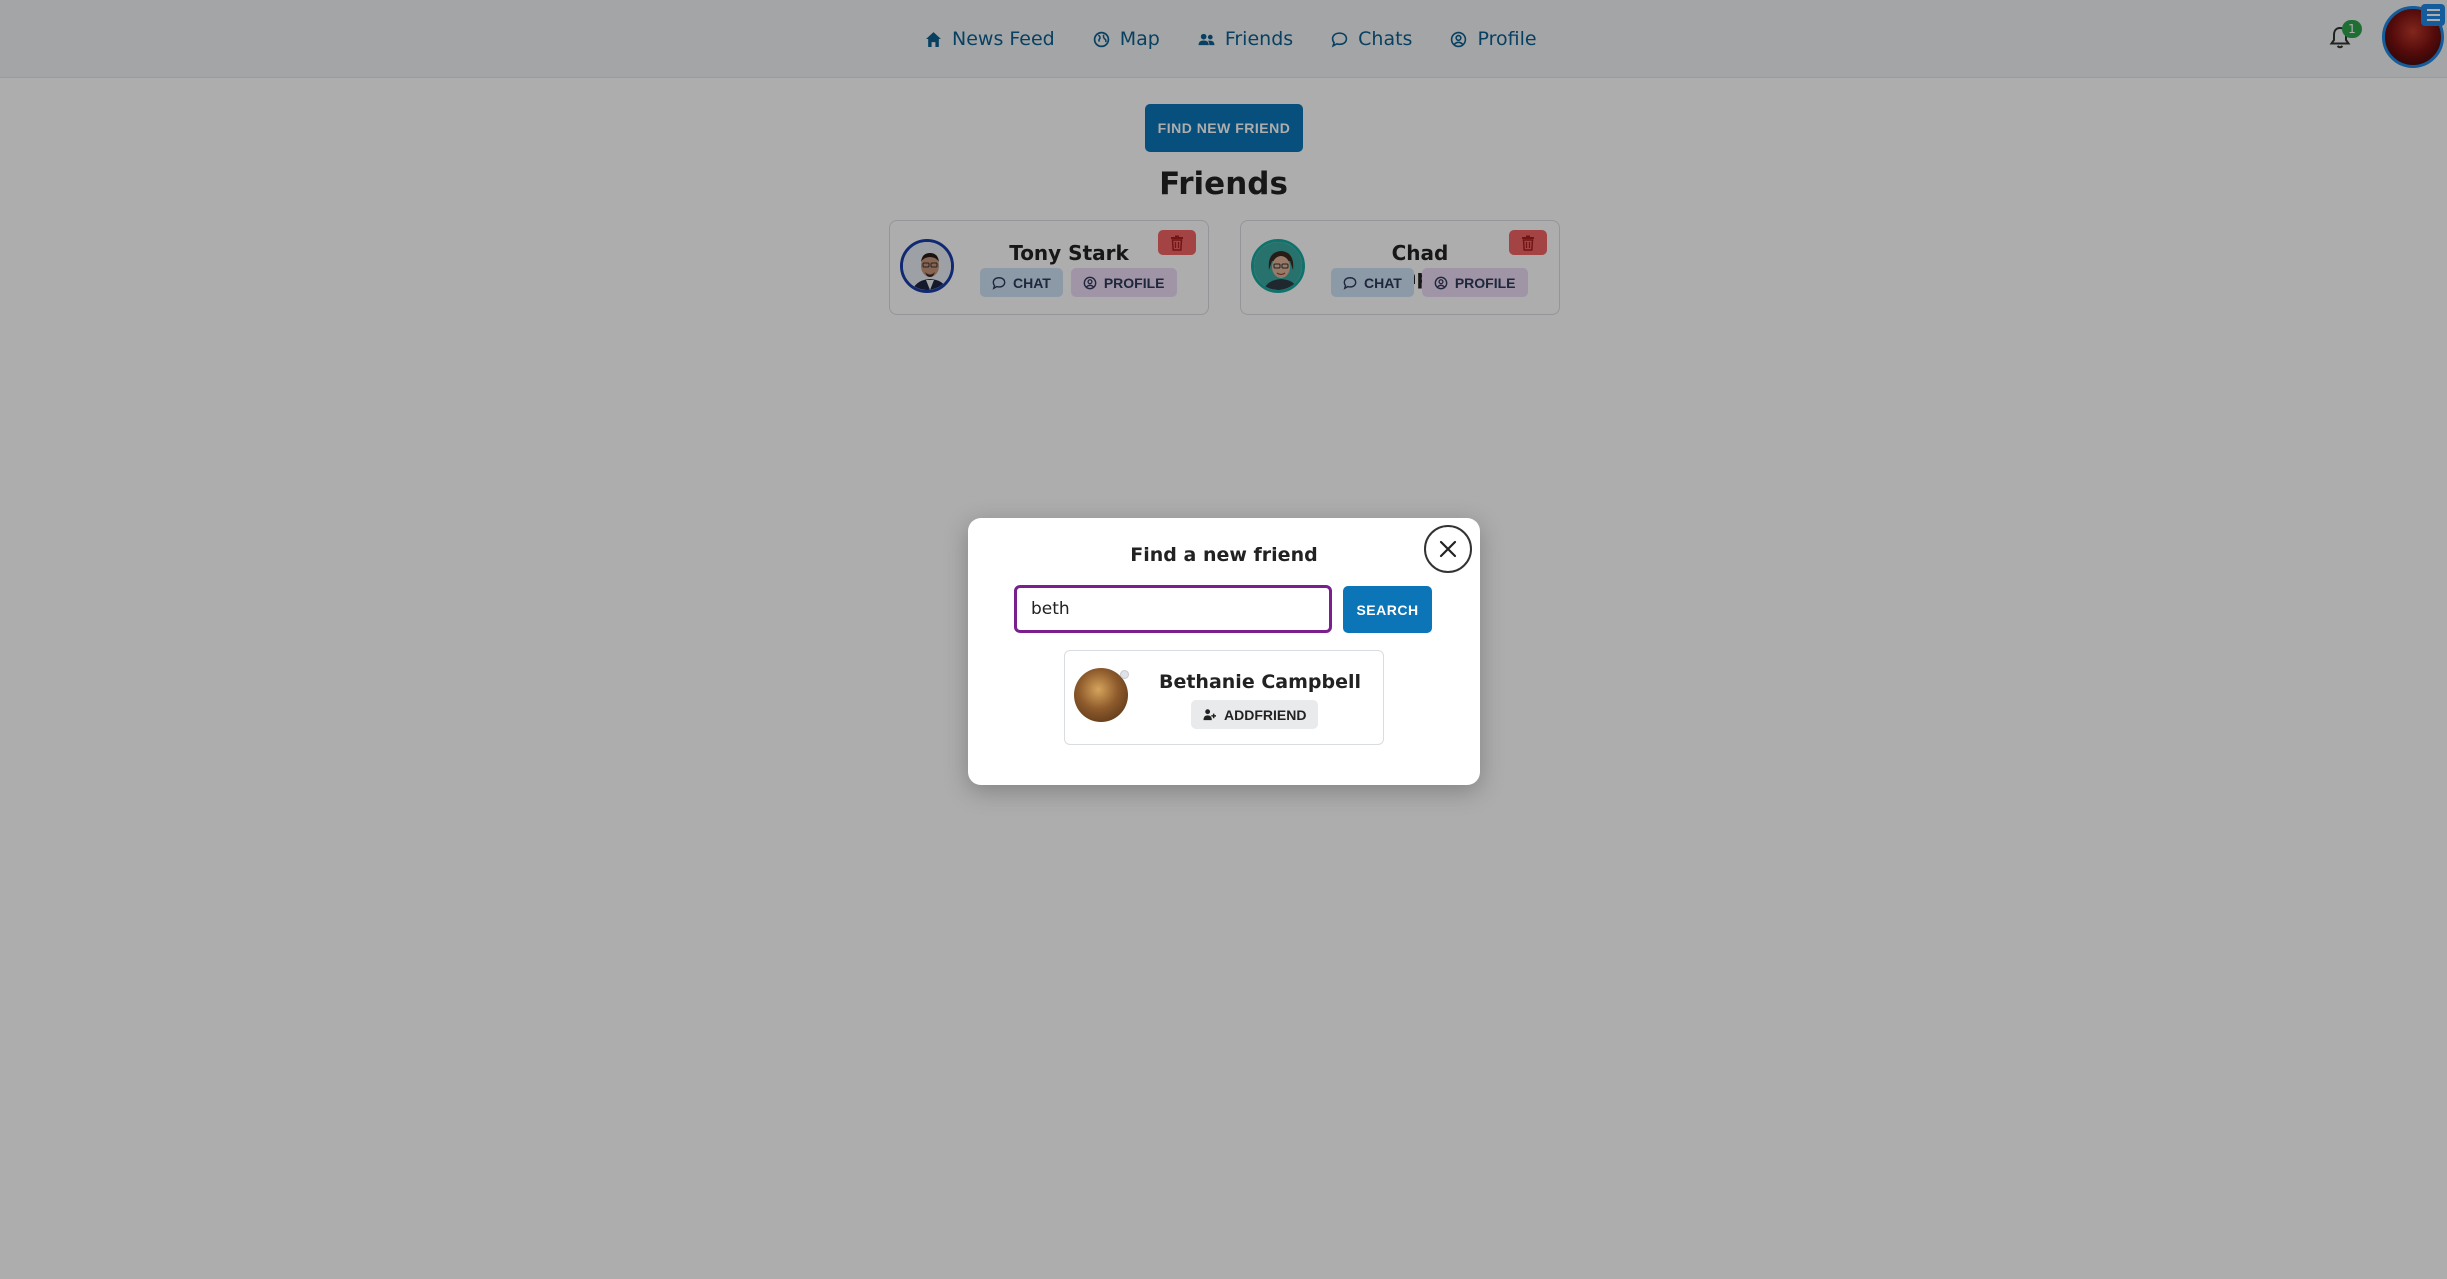 The height and width of the screenshot is (1279, 2447). I want to click on user-plus-icon, so click(1209, 715).